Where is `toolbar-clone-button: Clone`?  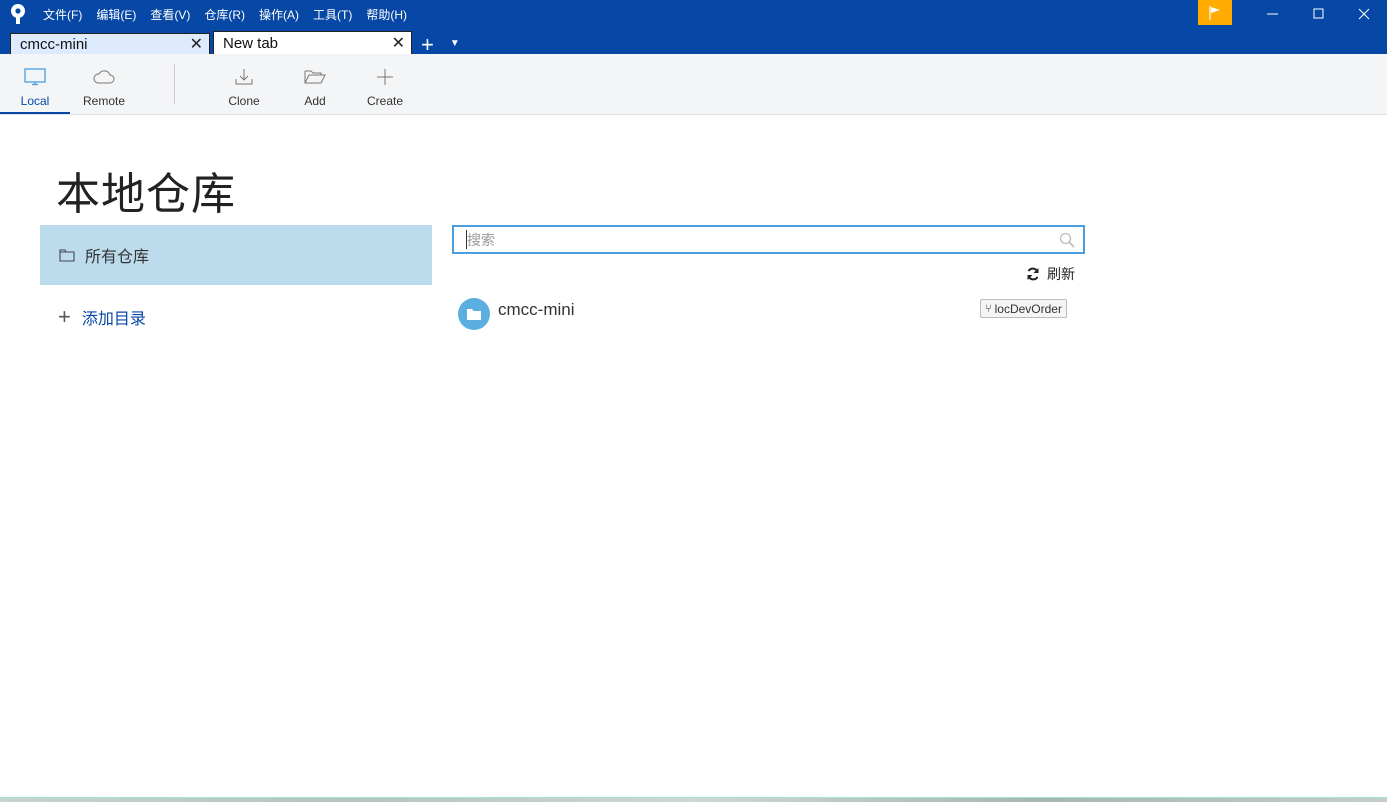 toolbar-clone-button: Clone is located at coordinates (244, 84).